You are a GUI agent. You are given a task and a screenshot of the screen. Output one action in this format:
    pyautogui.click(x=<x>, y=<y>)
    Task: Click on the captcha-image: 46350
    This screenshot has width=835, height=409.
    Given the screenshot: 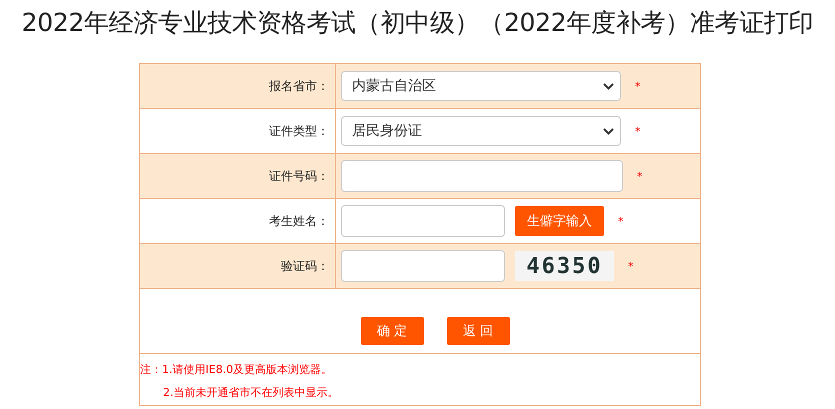 What is the action you would take?
    pyautogui.click(x=564, y=266)
    